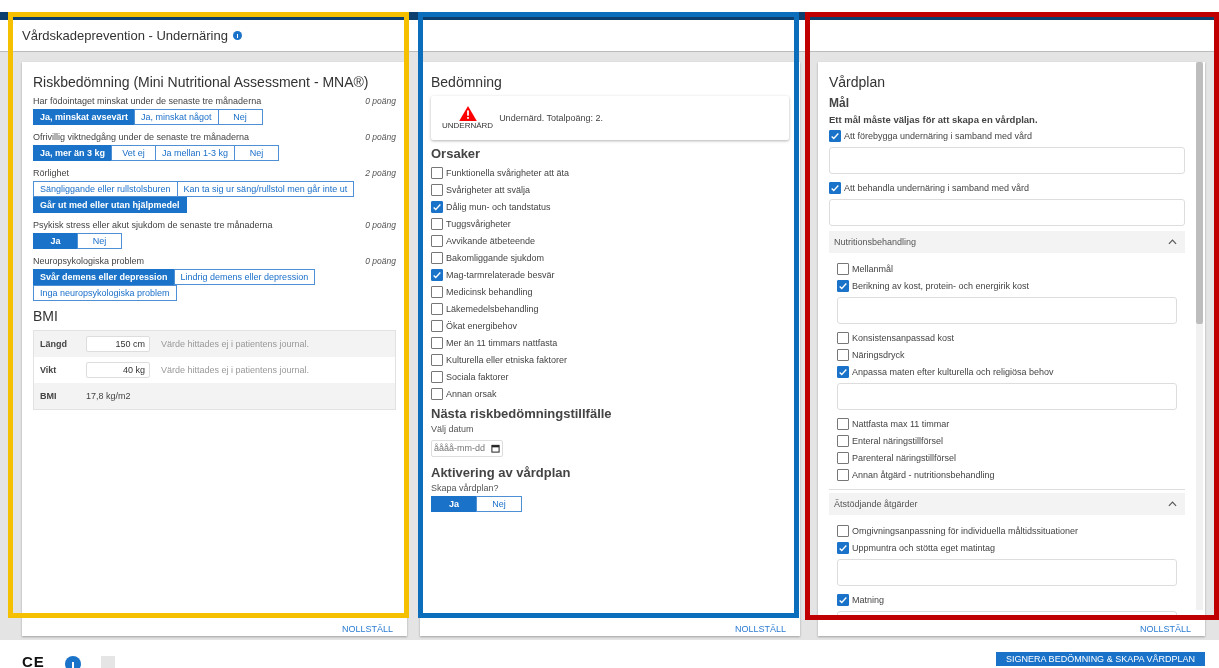  I want to click on ce-mark: CE, so click(33, 662).